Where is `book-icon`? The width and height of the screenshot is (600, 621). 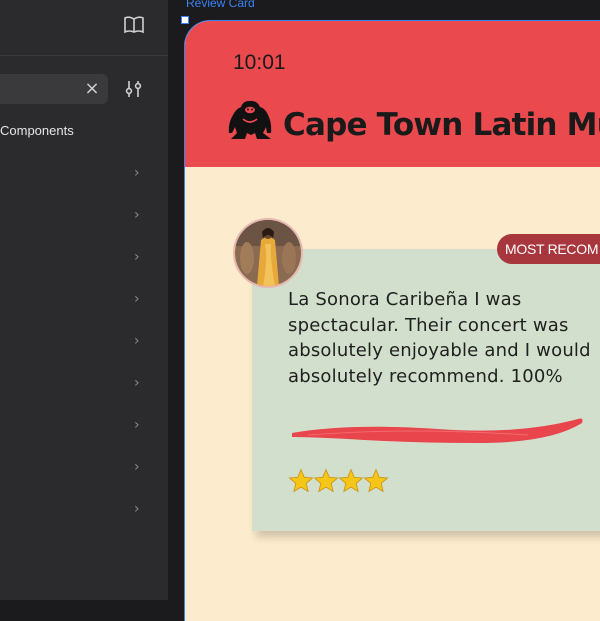 book-icon is located at coordinates (134, 25).